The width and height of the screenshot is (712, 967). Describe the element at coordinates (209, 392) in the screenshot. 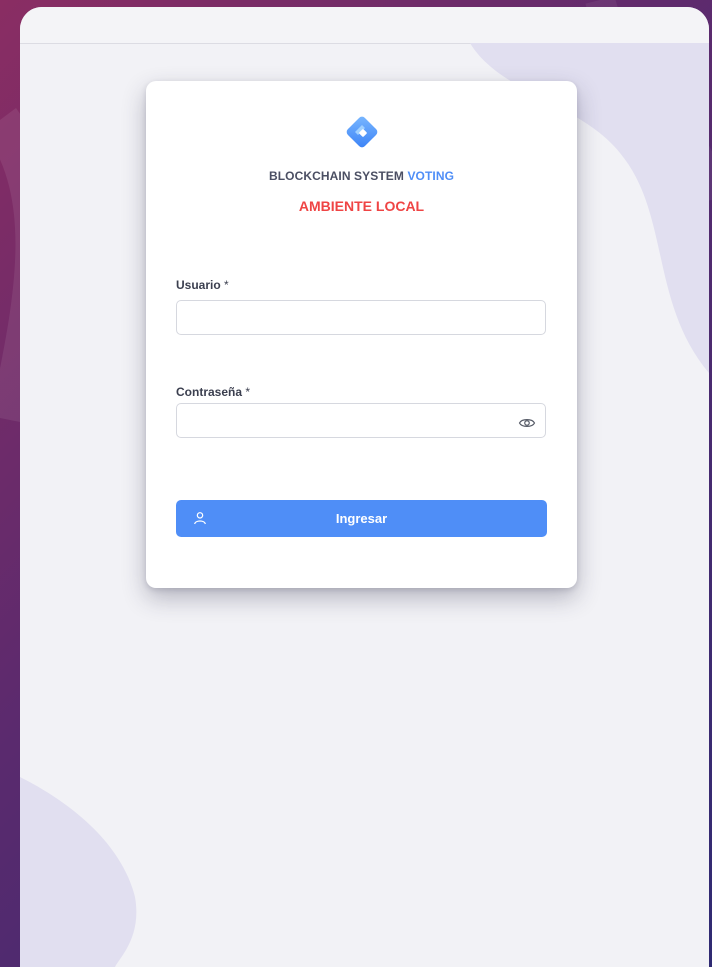

I see `password-label-text: Contraseña` at that location.